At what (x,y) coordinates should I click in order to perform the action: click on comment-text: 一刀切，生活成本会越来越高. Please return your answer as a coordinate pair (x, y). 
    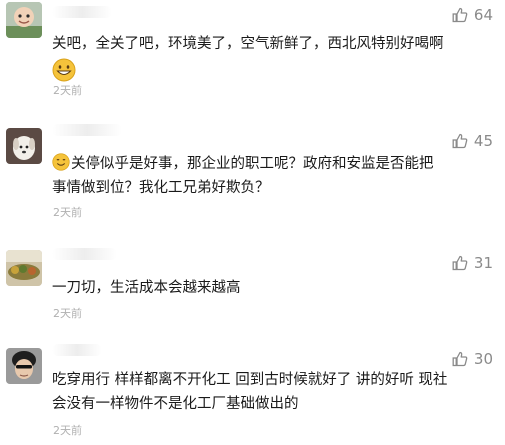
    Looking at the image, I should click on (272, 288).